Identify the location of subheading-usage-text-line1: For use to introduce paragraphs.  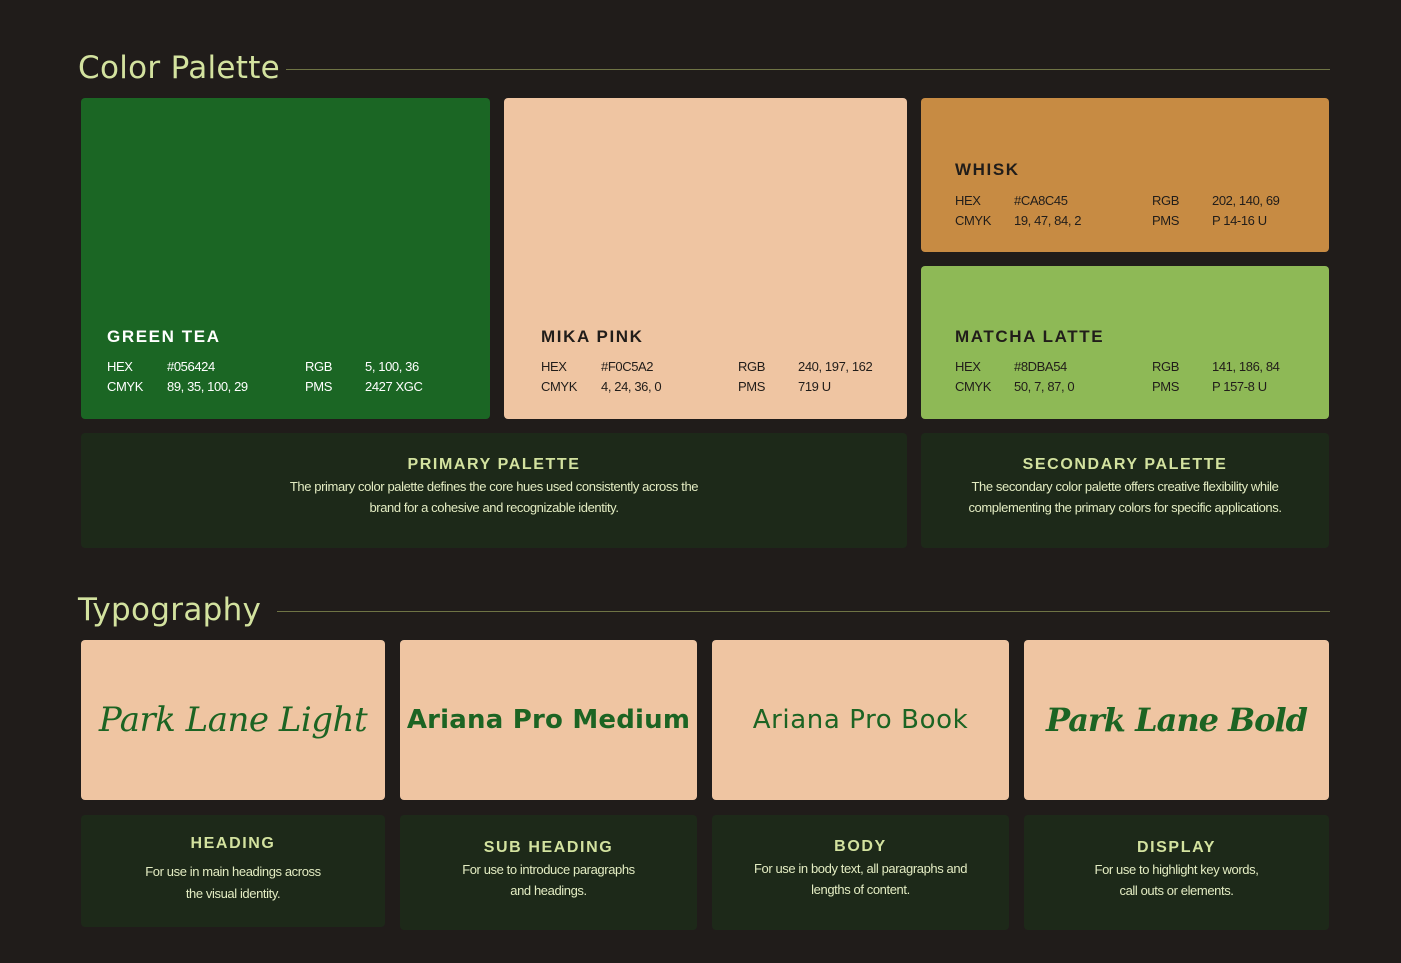
(548, 869).